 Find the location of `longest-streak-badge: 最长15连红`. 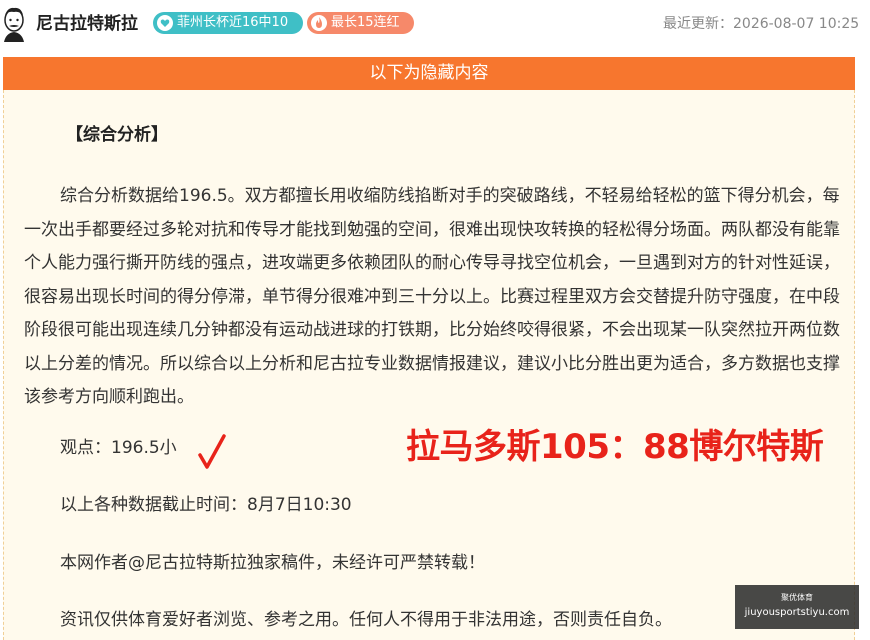

longest-streak-badge: 最长15连红 is located at coordinates (360, 23).